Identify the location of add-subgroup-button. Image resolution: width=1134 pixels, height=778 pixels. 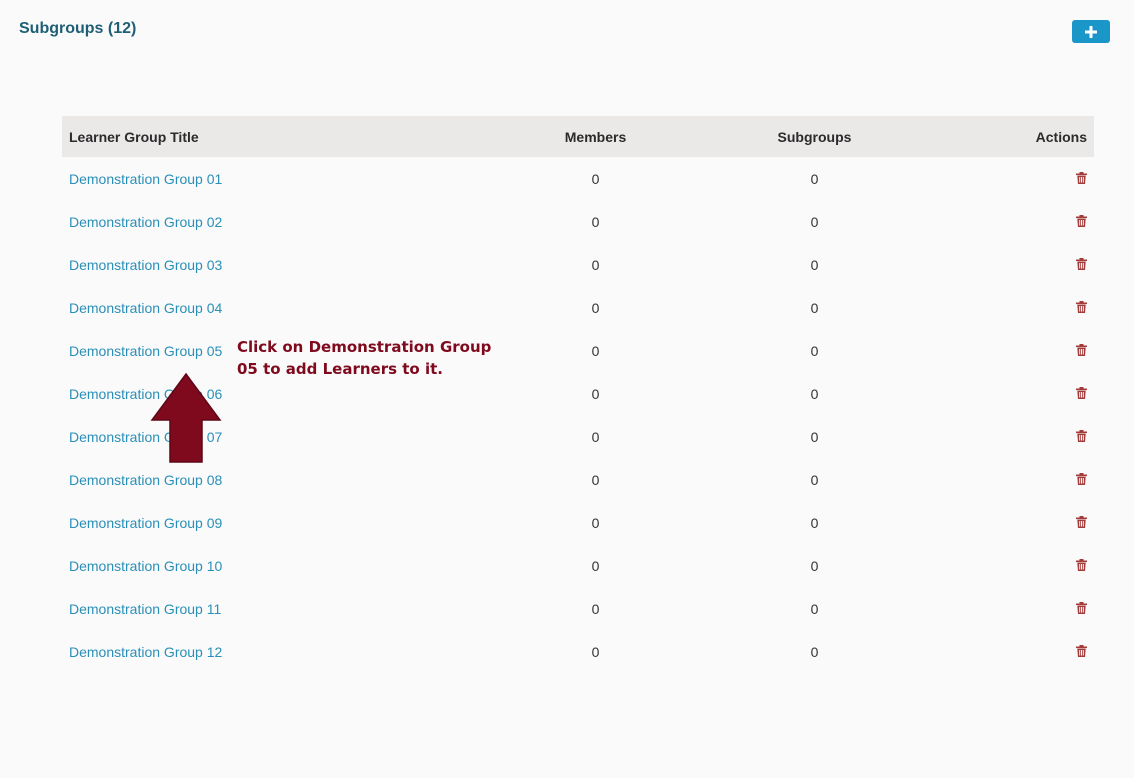
(1091, 31).